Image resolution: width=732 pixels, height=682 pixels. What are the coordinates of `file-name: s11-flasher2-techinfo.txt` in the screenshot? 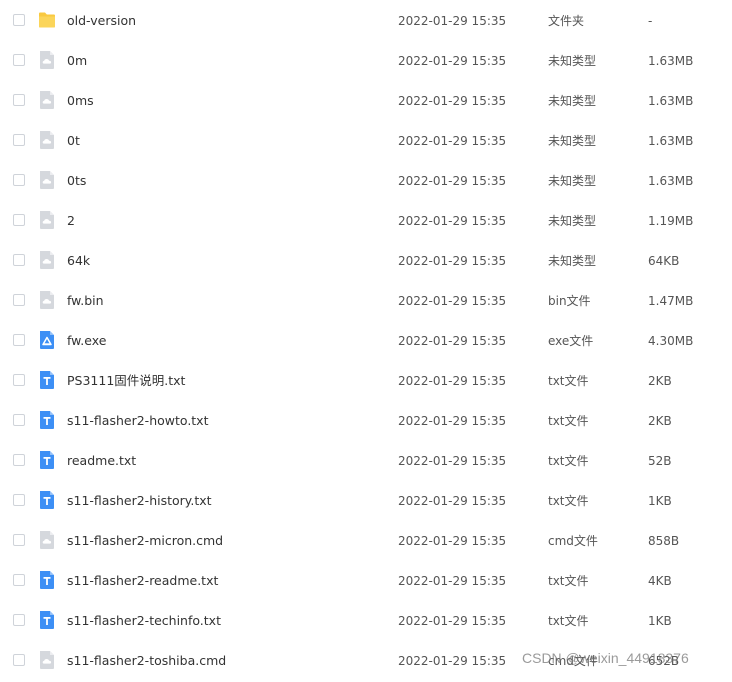 It's located at (144, 621).